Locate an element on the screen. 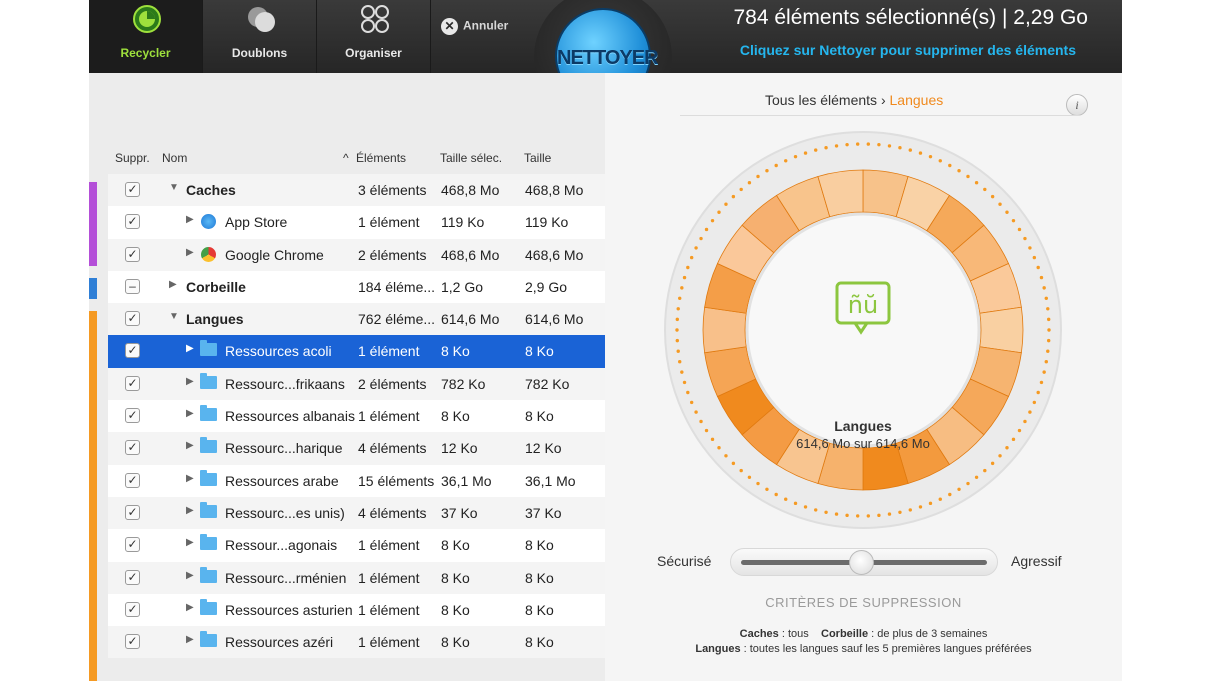  table-row: ✓ ▶ Ressources azéri 1 élément 8 Ko 8 Ko is located at coordinates (356, 642).